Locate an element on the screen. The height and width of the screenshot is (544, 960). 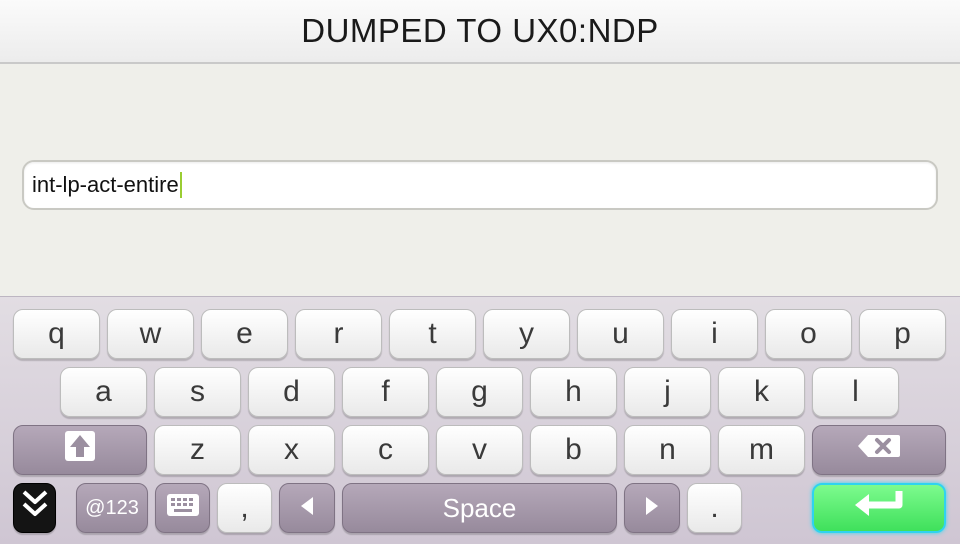
key-b: b is located at coordinates (573, 450).